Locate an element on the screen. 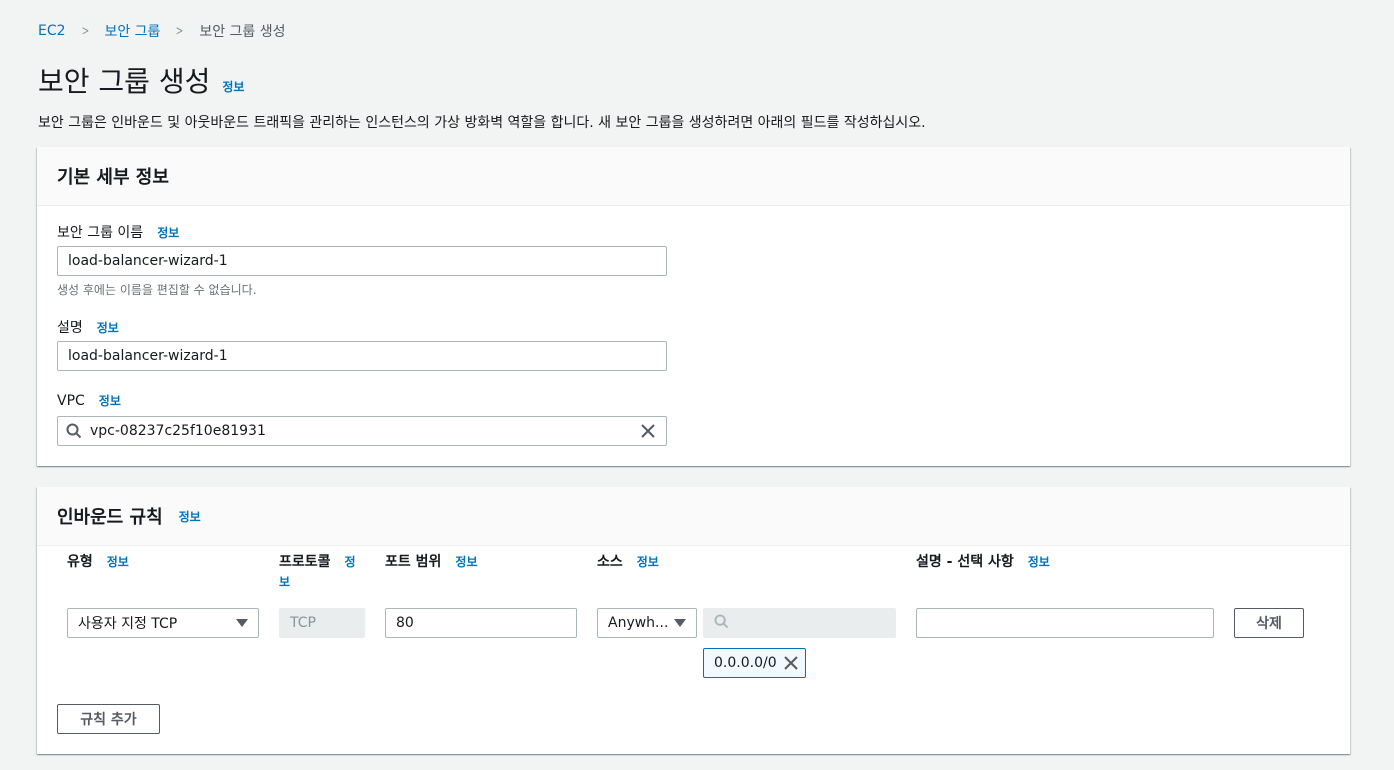  col-port: 포트 범위 정보 is located at coordinates (431, 562).